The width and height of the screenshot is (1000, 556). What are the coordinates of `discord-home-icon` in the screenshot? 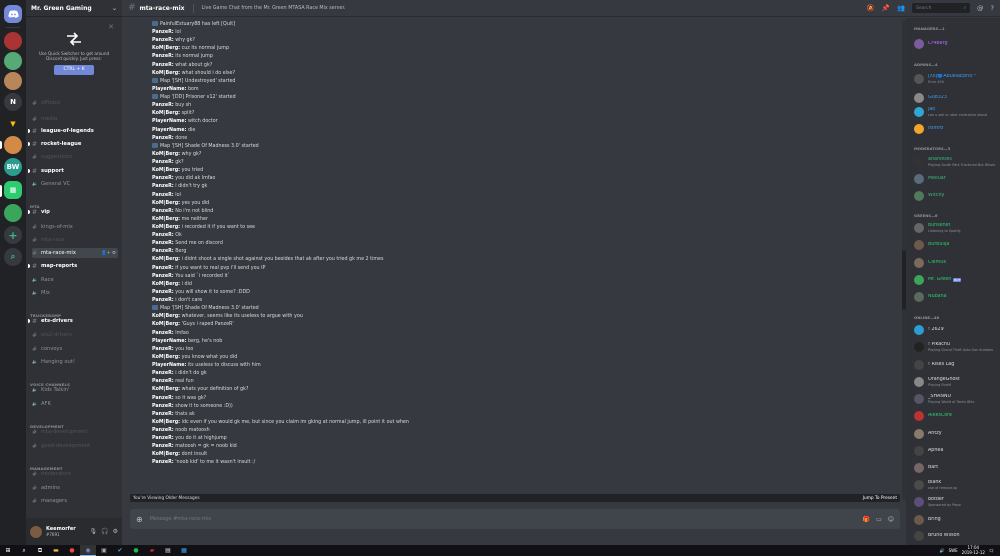 It's located at (13, 14).